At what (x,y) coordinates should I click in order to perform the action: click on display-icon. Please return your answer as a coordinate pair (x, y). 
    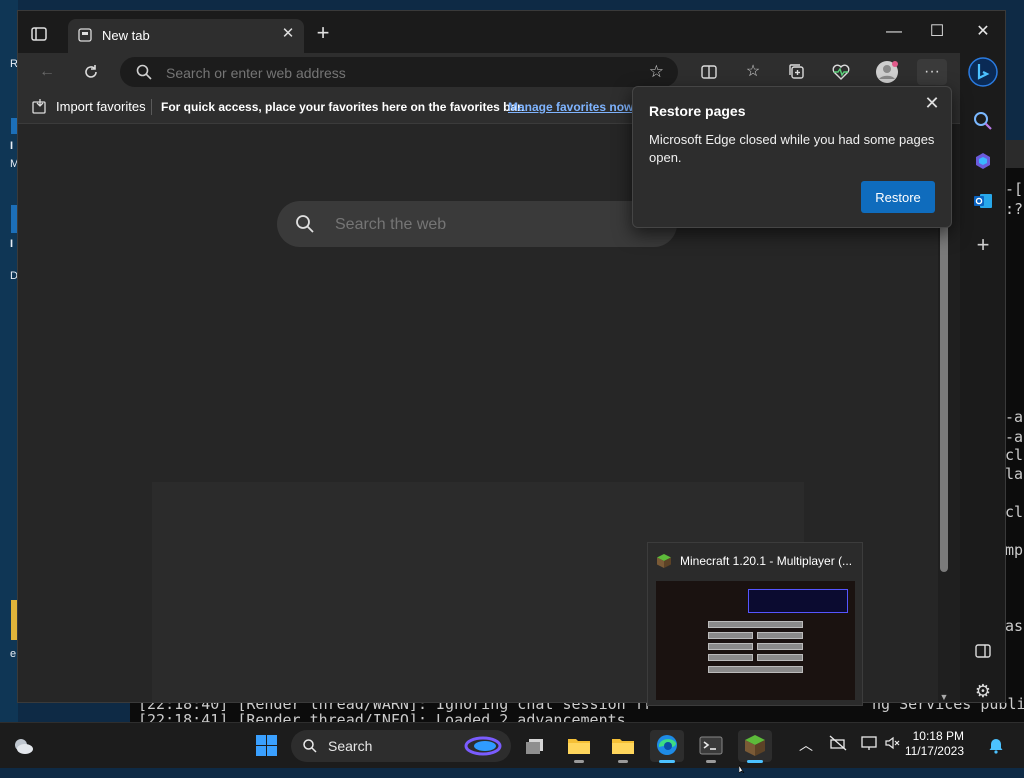
    Looking at the image, I should click on (869, 744).